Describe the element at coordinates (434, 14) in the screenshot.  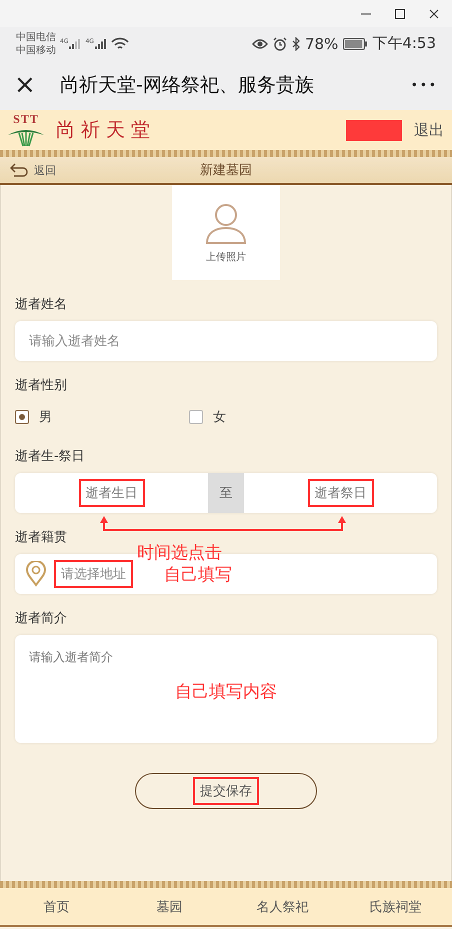
I see `close-icon` at that location.